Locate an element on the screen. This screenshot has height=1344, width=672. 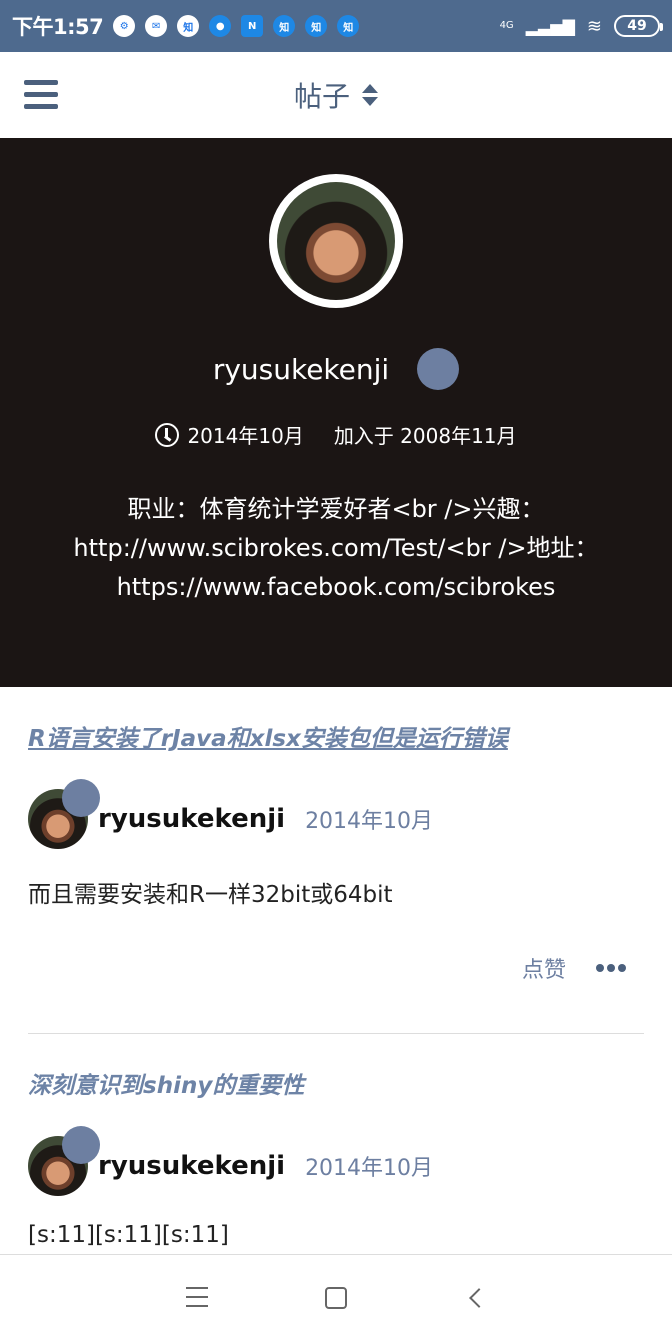
signal-icon: 4G is located at coordinates (506, 25).